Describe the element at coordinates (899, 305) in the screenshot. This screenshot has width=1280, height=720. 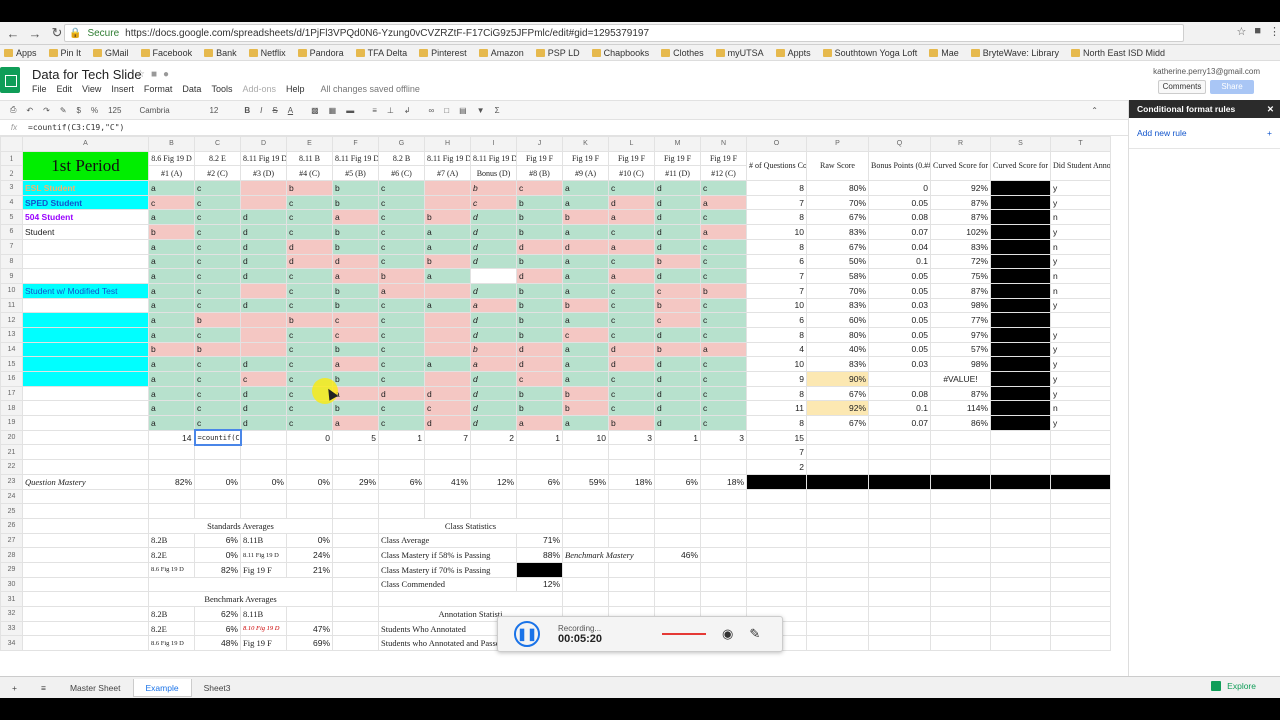
I see `bonus-points: 0.03` at that location.